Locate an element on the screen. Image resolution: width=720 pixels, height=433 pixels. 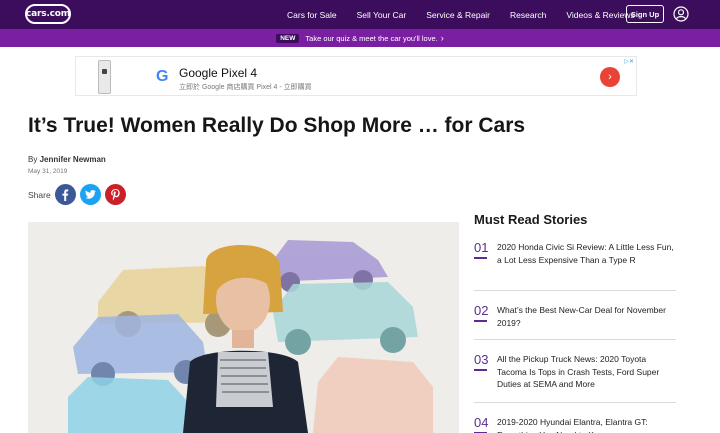
byline: By Jennifer Newman is located at coordinates (67, 159).